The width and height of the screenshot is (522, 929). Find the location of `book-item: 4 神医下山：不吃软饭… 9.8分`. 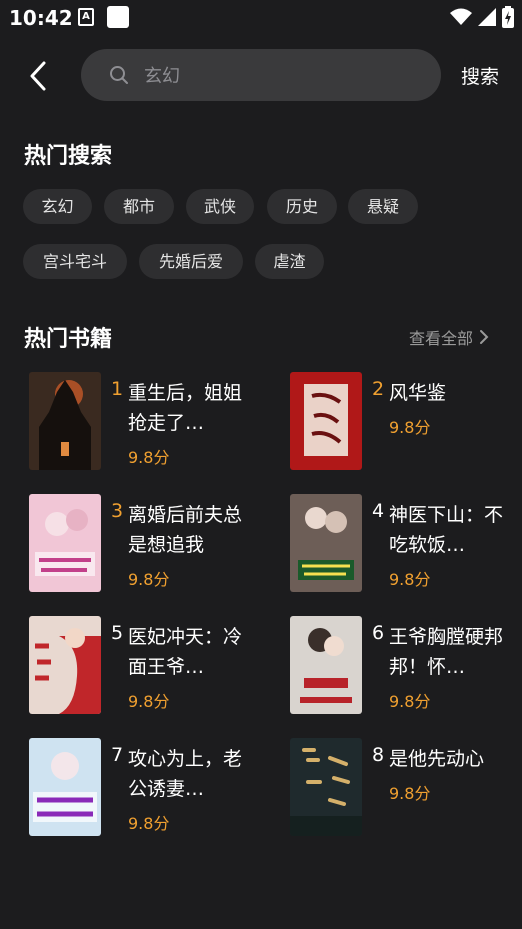

book-item: 4 神医下山：不吃软饭… 9.8分 is located at coordinates (406, 543).